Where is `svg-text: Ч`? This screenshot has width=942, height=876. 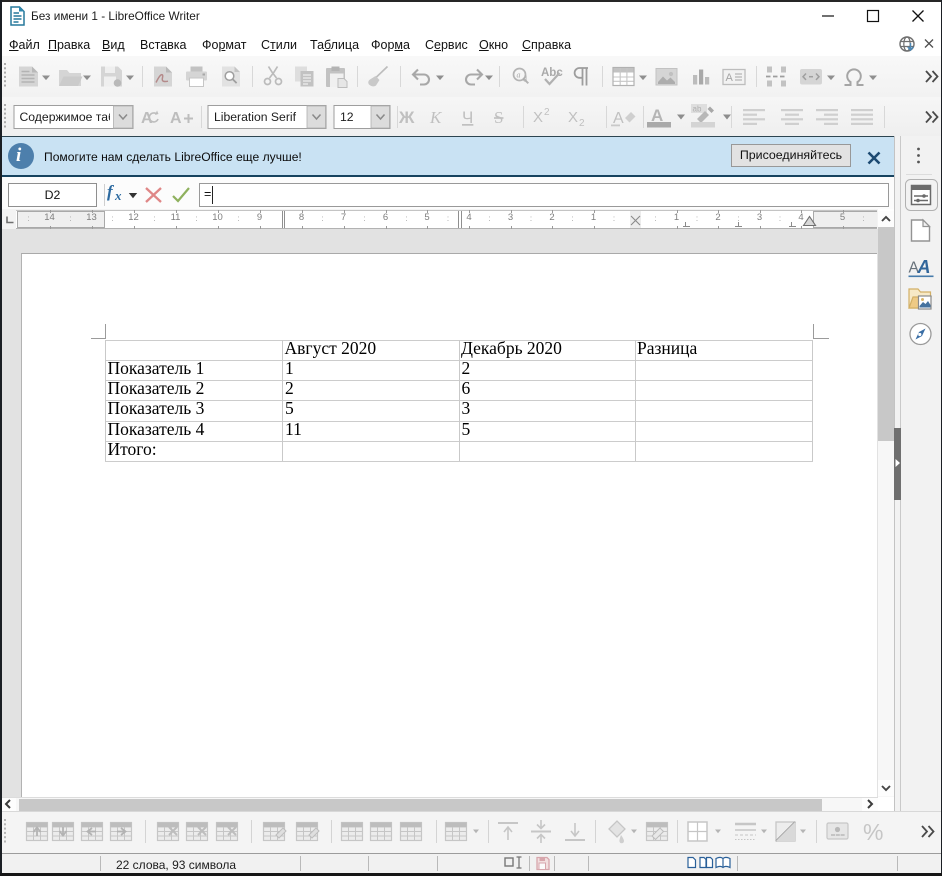 svg-text: Ч is located at coordinates (467, 117).